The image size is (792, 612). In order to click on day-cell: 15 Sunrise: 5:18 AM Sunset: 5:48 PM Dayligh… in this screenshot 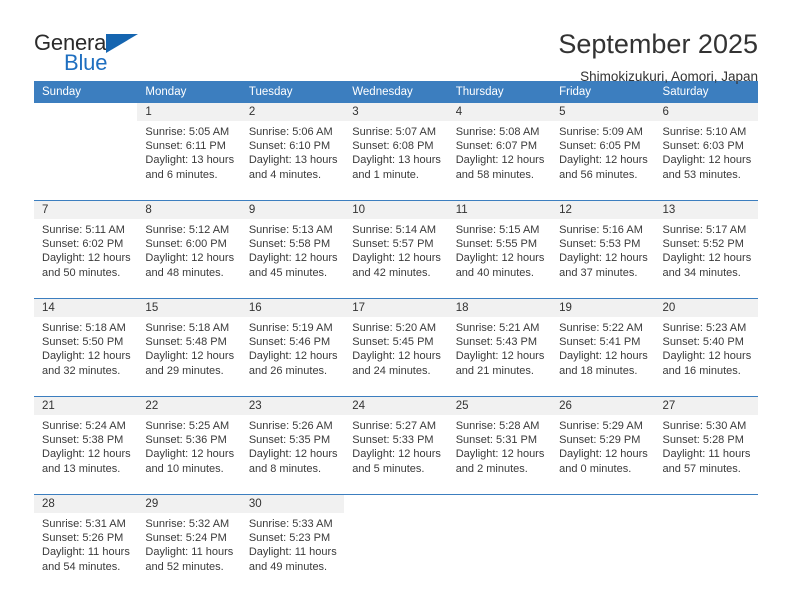, I will do `click(189, 343)`.